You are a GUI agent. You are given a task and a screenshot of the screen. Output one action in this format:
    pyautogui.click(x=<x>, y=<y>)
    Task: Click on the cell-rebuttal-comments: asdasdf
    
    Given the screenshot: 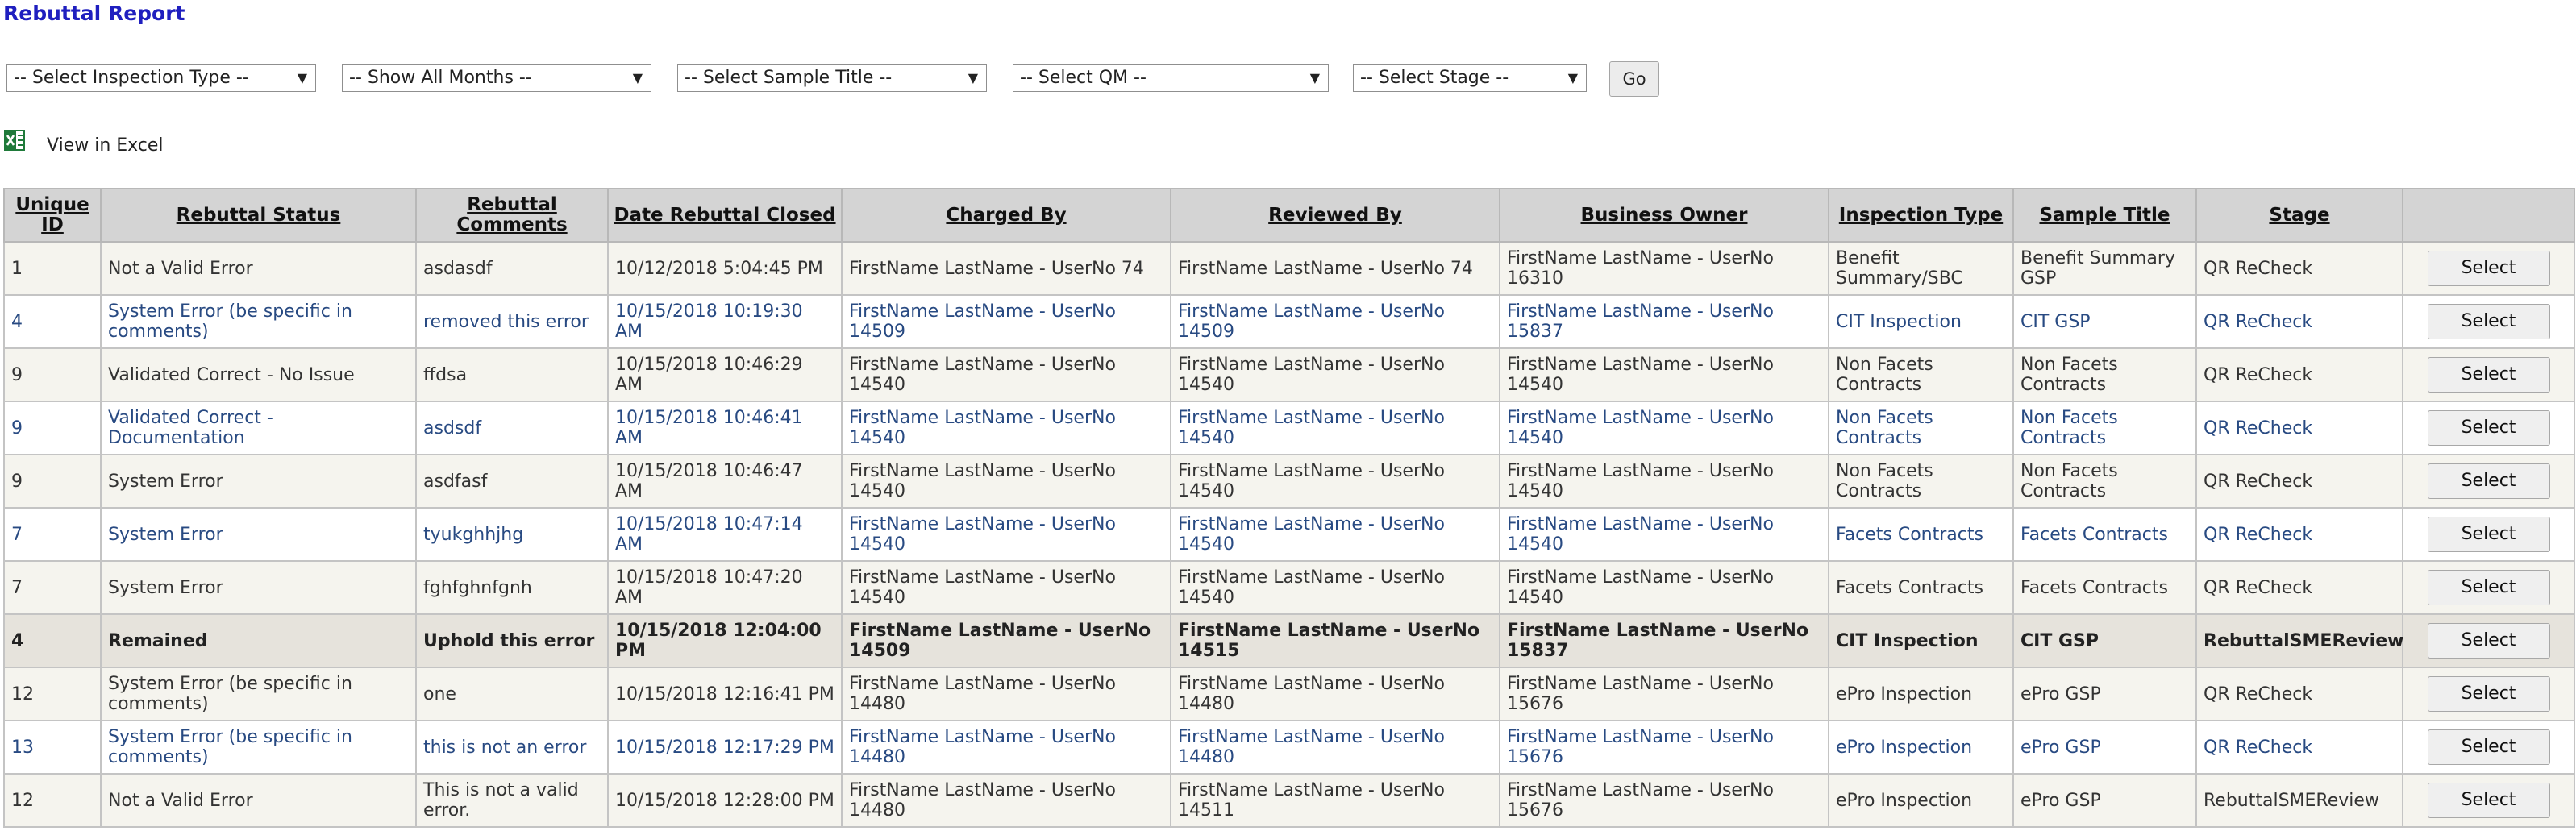 What is the action you would take?
    pyautogui.click(x=512, y=268)
    